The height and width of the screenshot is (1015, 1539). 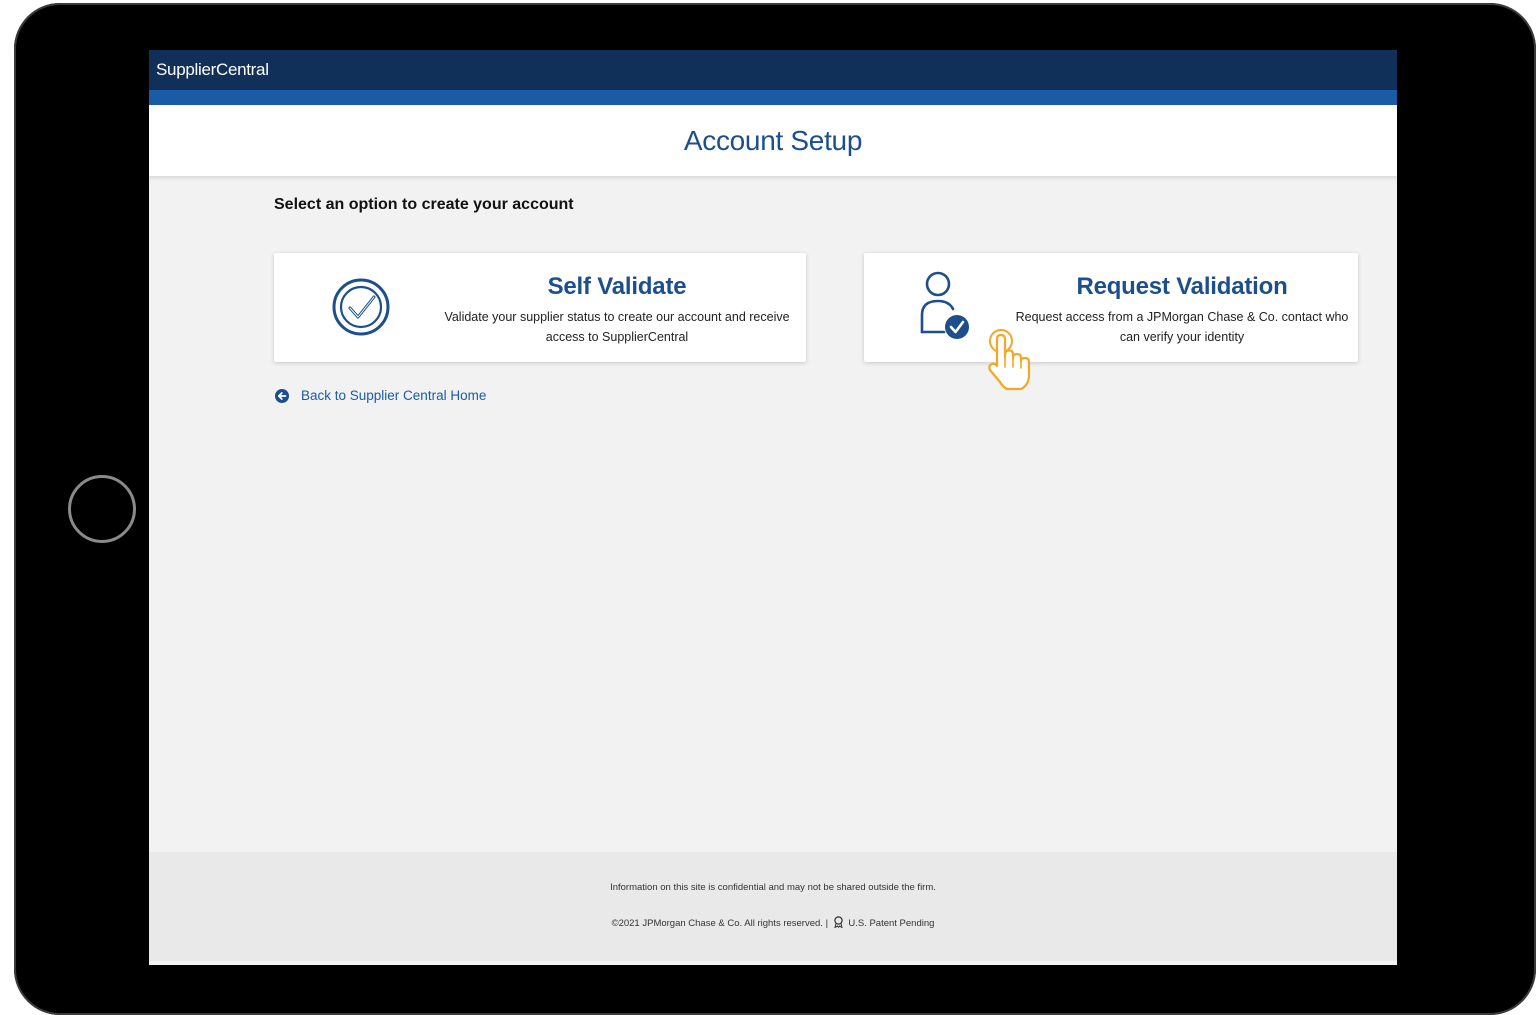 I want to click on top-navigation-bar: SupplierCentral, so click(x=773, y=70).